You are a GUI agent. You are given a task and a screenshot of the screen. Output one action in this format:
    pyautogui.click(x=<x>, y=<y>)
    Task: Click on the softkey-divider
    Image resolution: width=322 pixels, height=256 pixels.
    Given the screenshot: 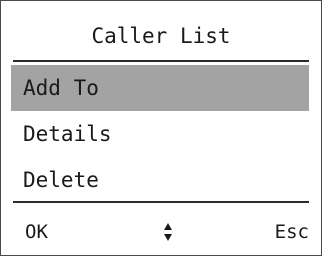 What is the action you would take?
    pyautogui.click(x=161, y=202)
    